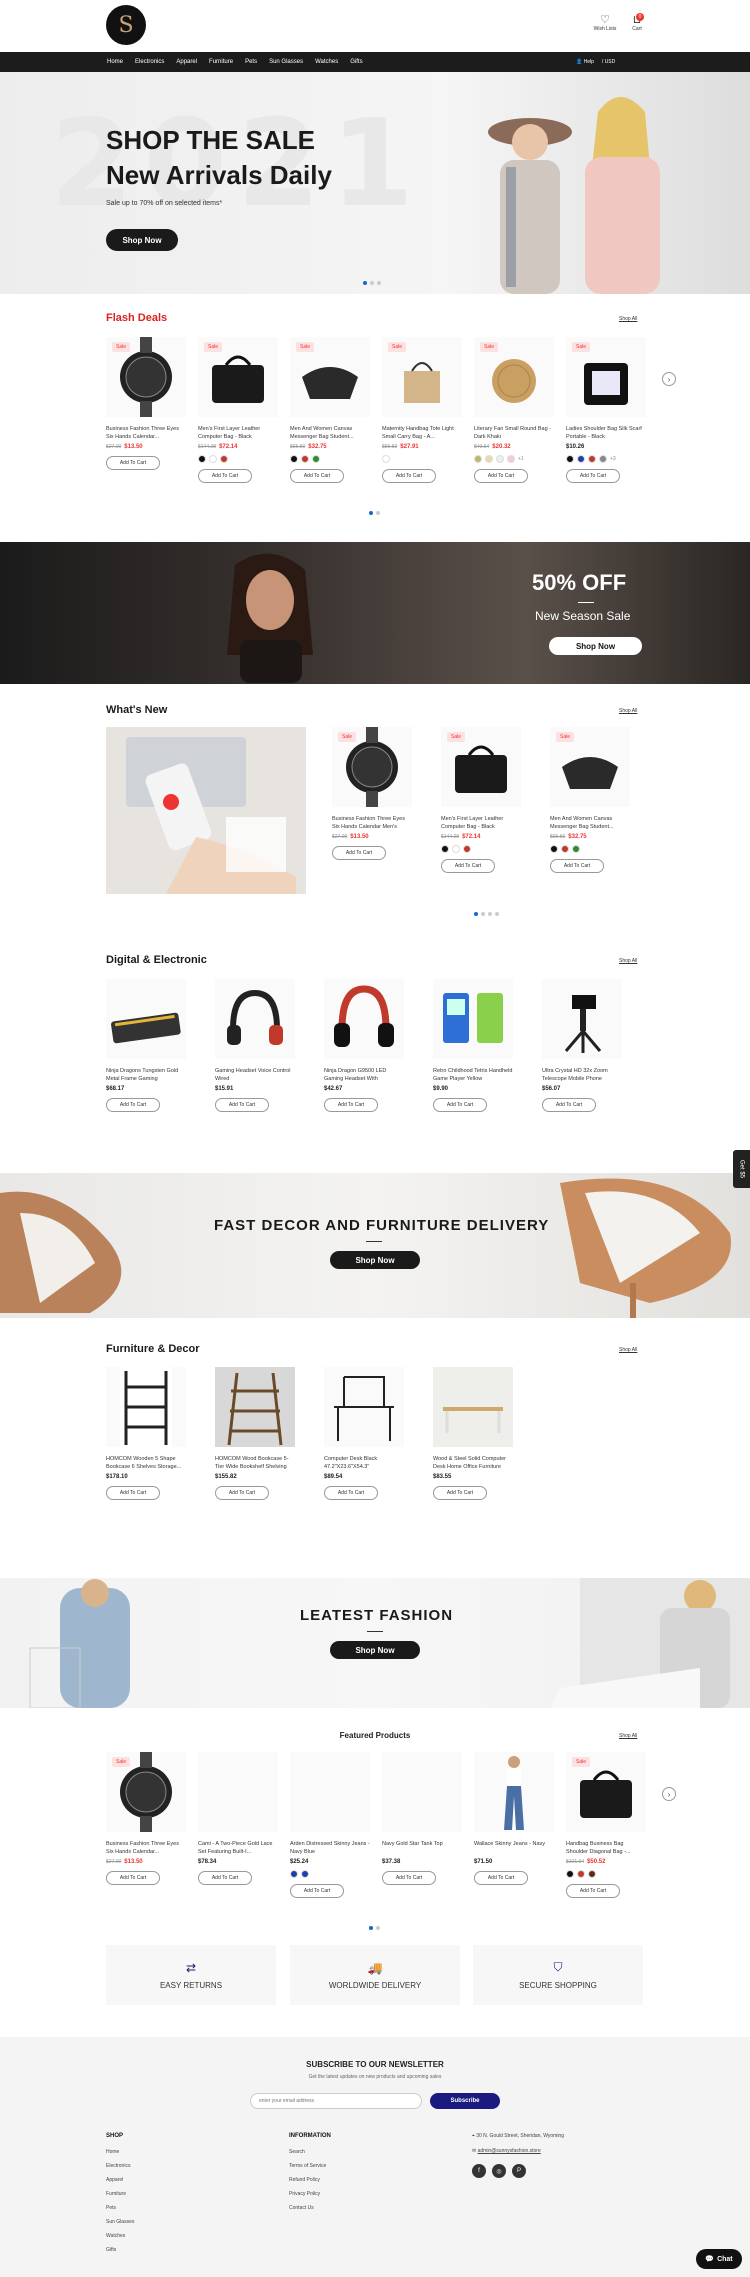 Image resolution: width=750 pixels, height=2277 pixels. I want to click on nav-item-gifts: Gifts, so click(356, 62).